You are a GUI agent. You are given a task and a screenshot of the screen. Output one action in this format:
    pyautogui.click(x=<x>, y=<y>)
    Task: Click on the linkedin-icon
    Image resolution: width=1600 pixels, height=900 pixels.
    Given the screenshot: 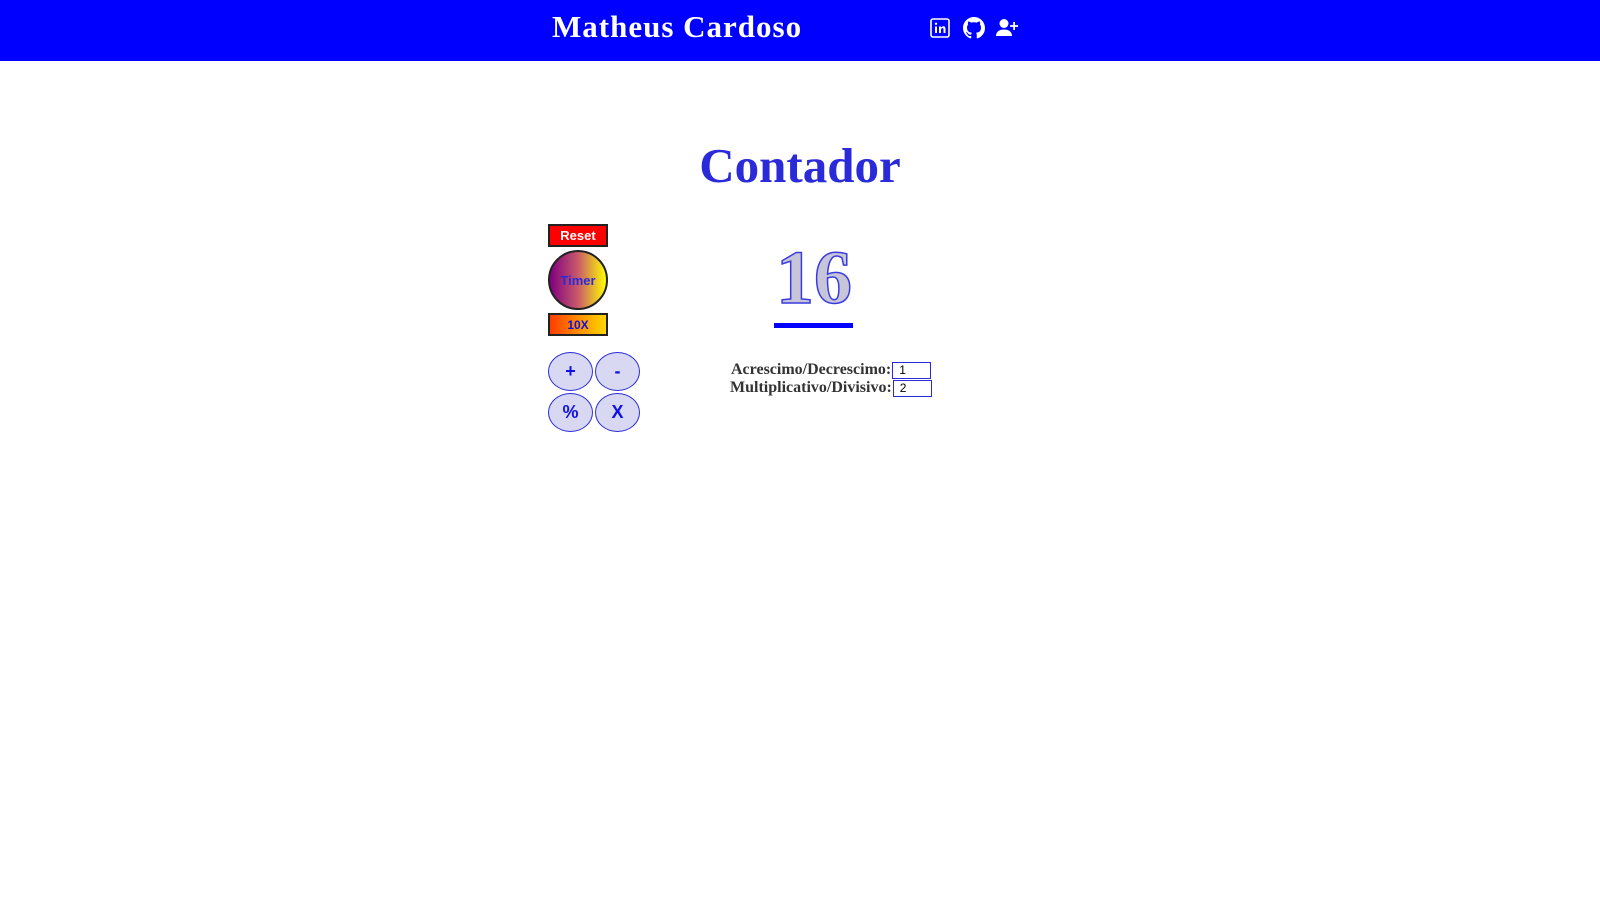 What is the action you would take?
    pyautogui.click(x=940, y=28)
    